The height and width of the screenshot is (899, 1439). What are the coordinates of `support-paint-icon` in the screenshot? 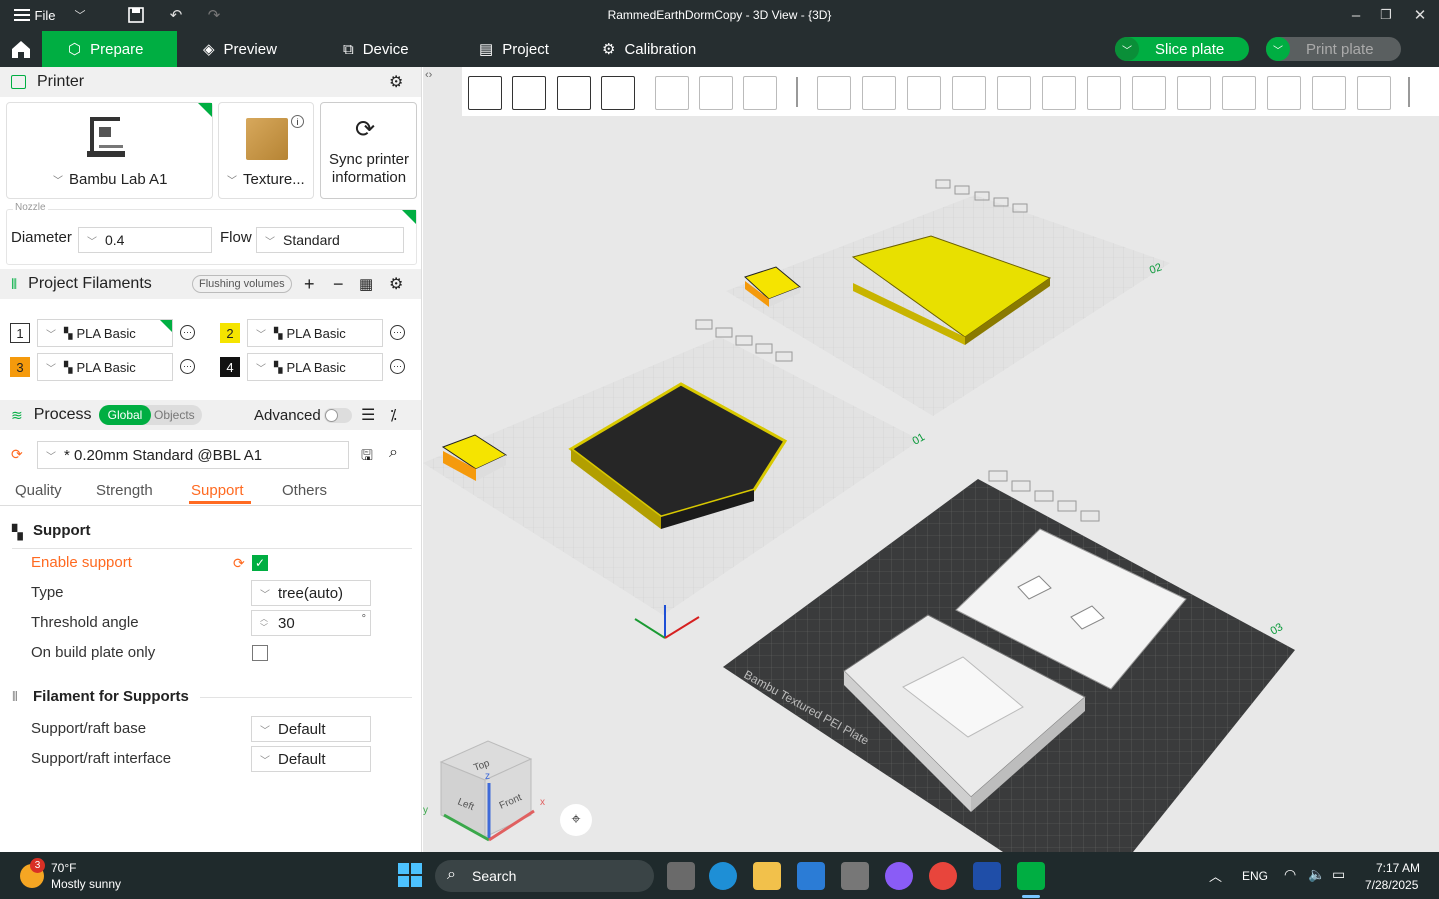 It's located at (1104, 93).